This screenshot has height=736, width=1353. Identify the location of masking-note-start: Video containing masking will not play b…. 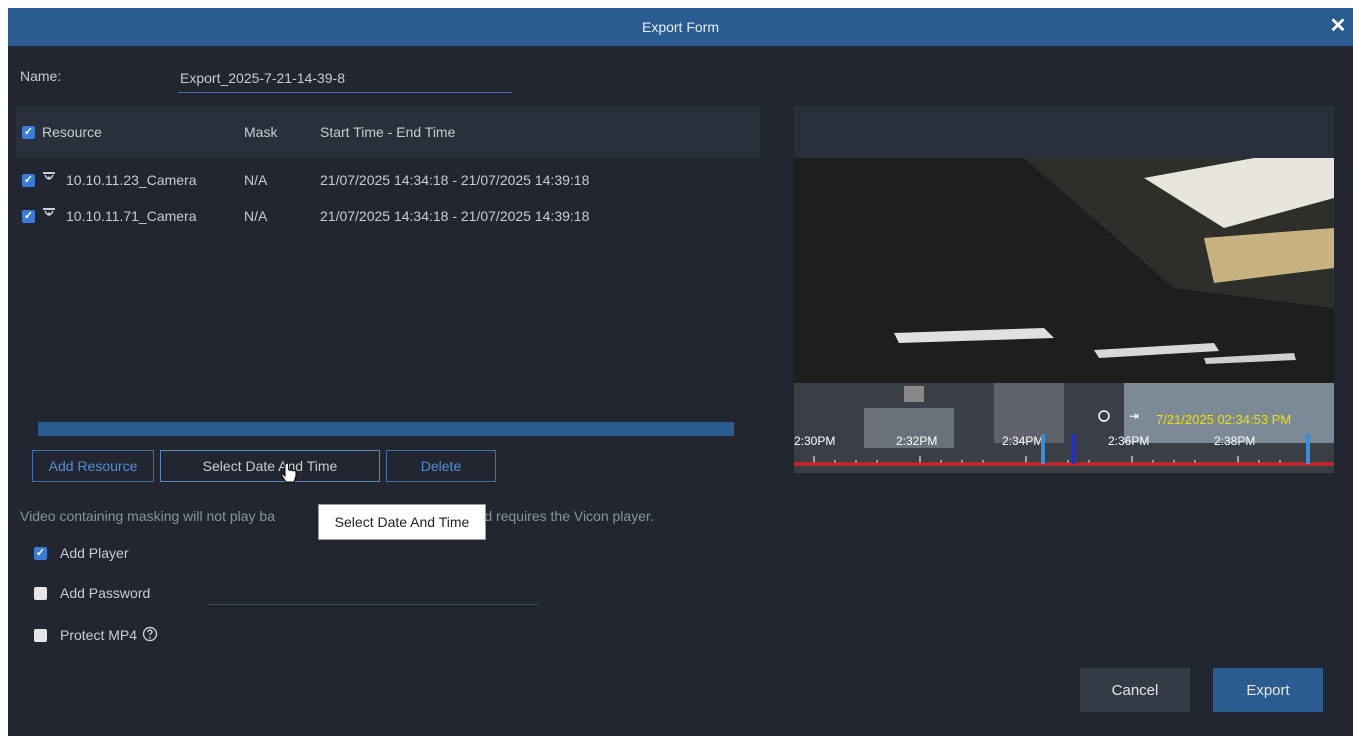
(148, 516).